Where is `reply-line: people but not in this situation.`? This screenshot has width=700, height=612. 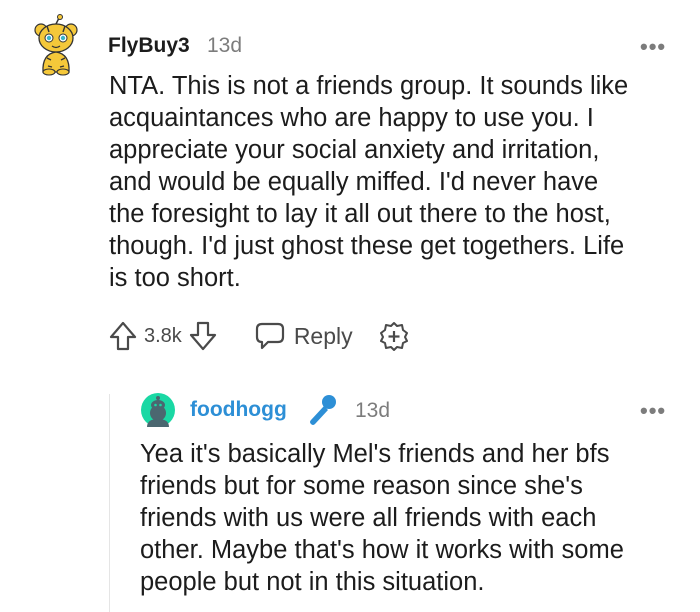 reply-line: people but not in this situation. is located at coordinates (312, 582).